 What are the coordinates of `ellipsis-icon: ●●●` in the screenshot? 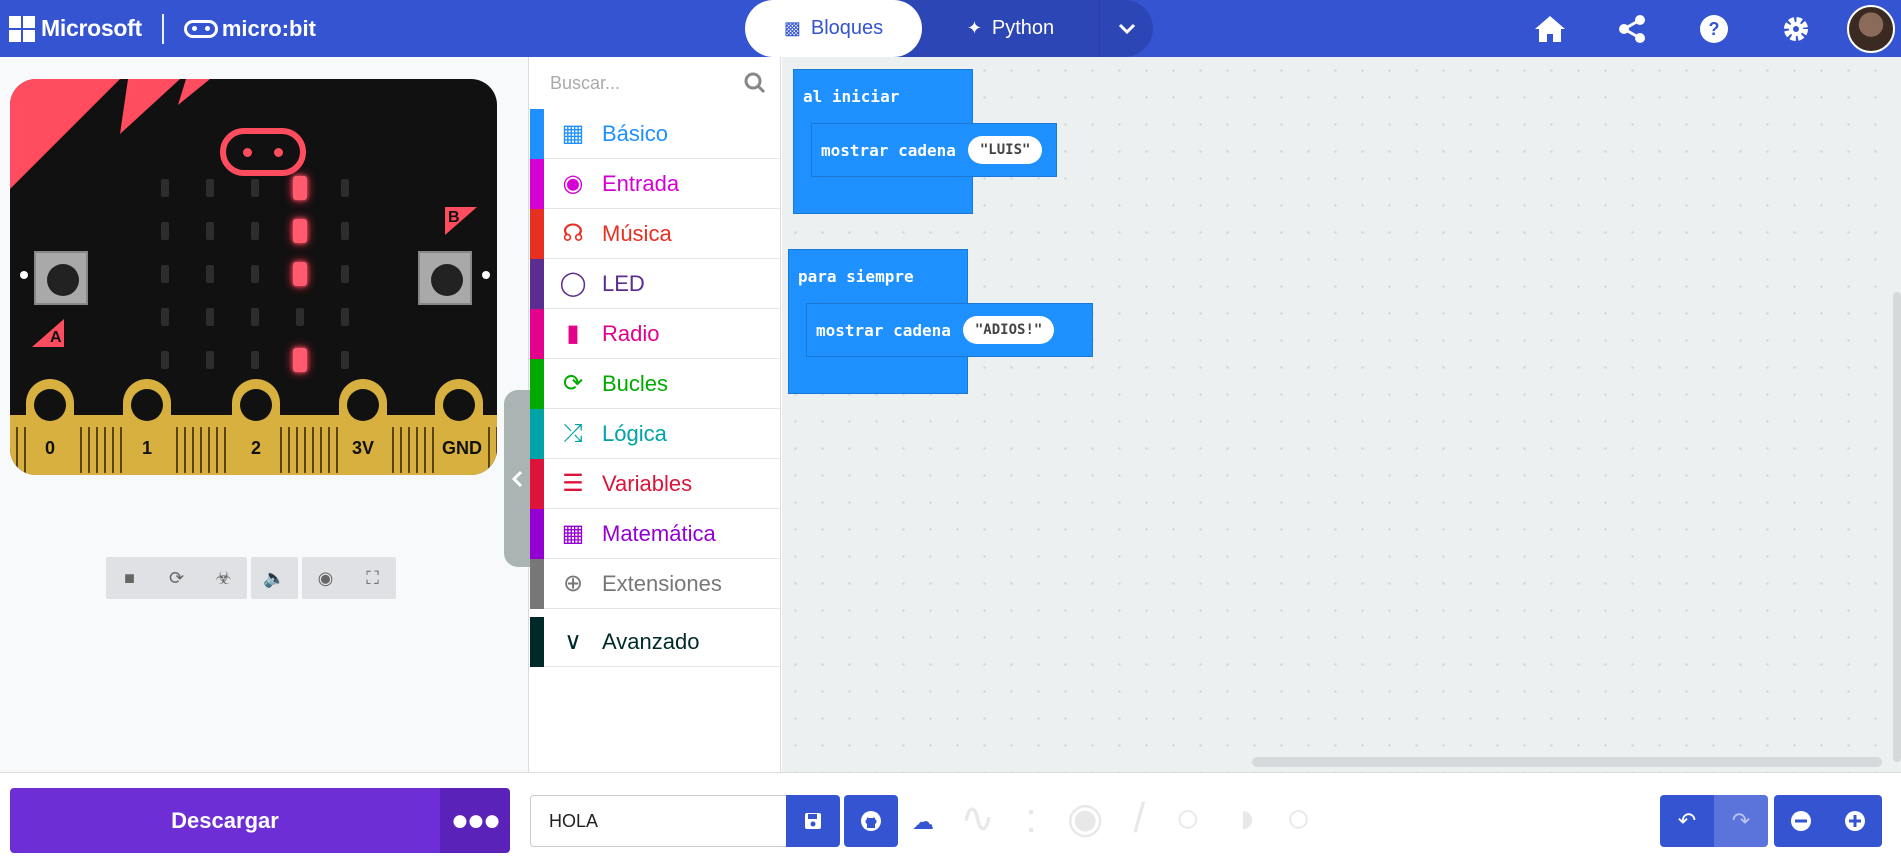 It's located at (475, 820).